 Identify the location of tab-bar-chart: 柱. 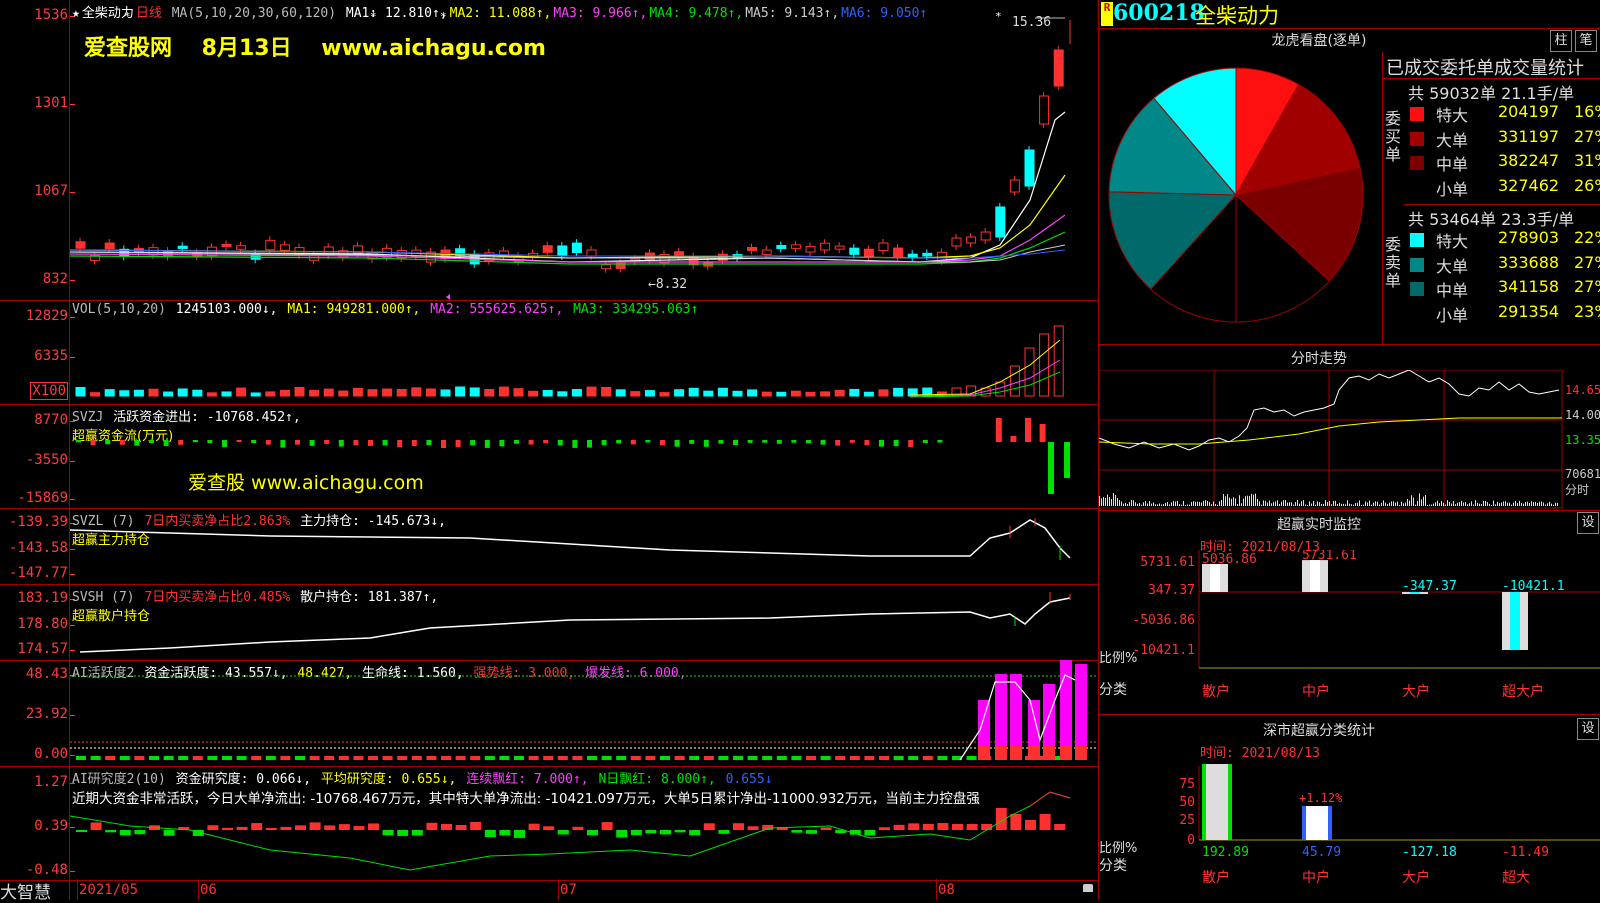
(1561, 41).